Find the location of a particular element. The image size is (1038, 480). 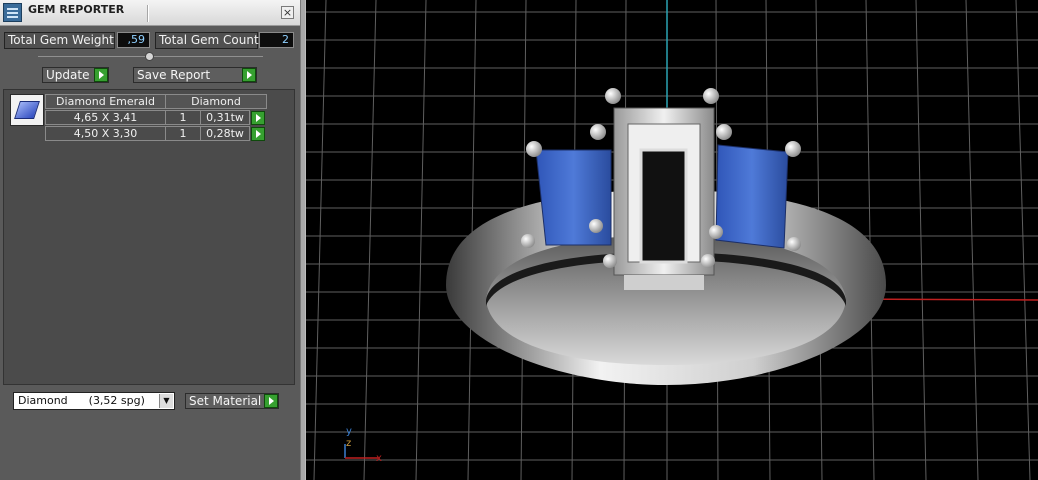

gem-type-header: Diamond Emerald is located at coordinates (105, 101).